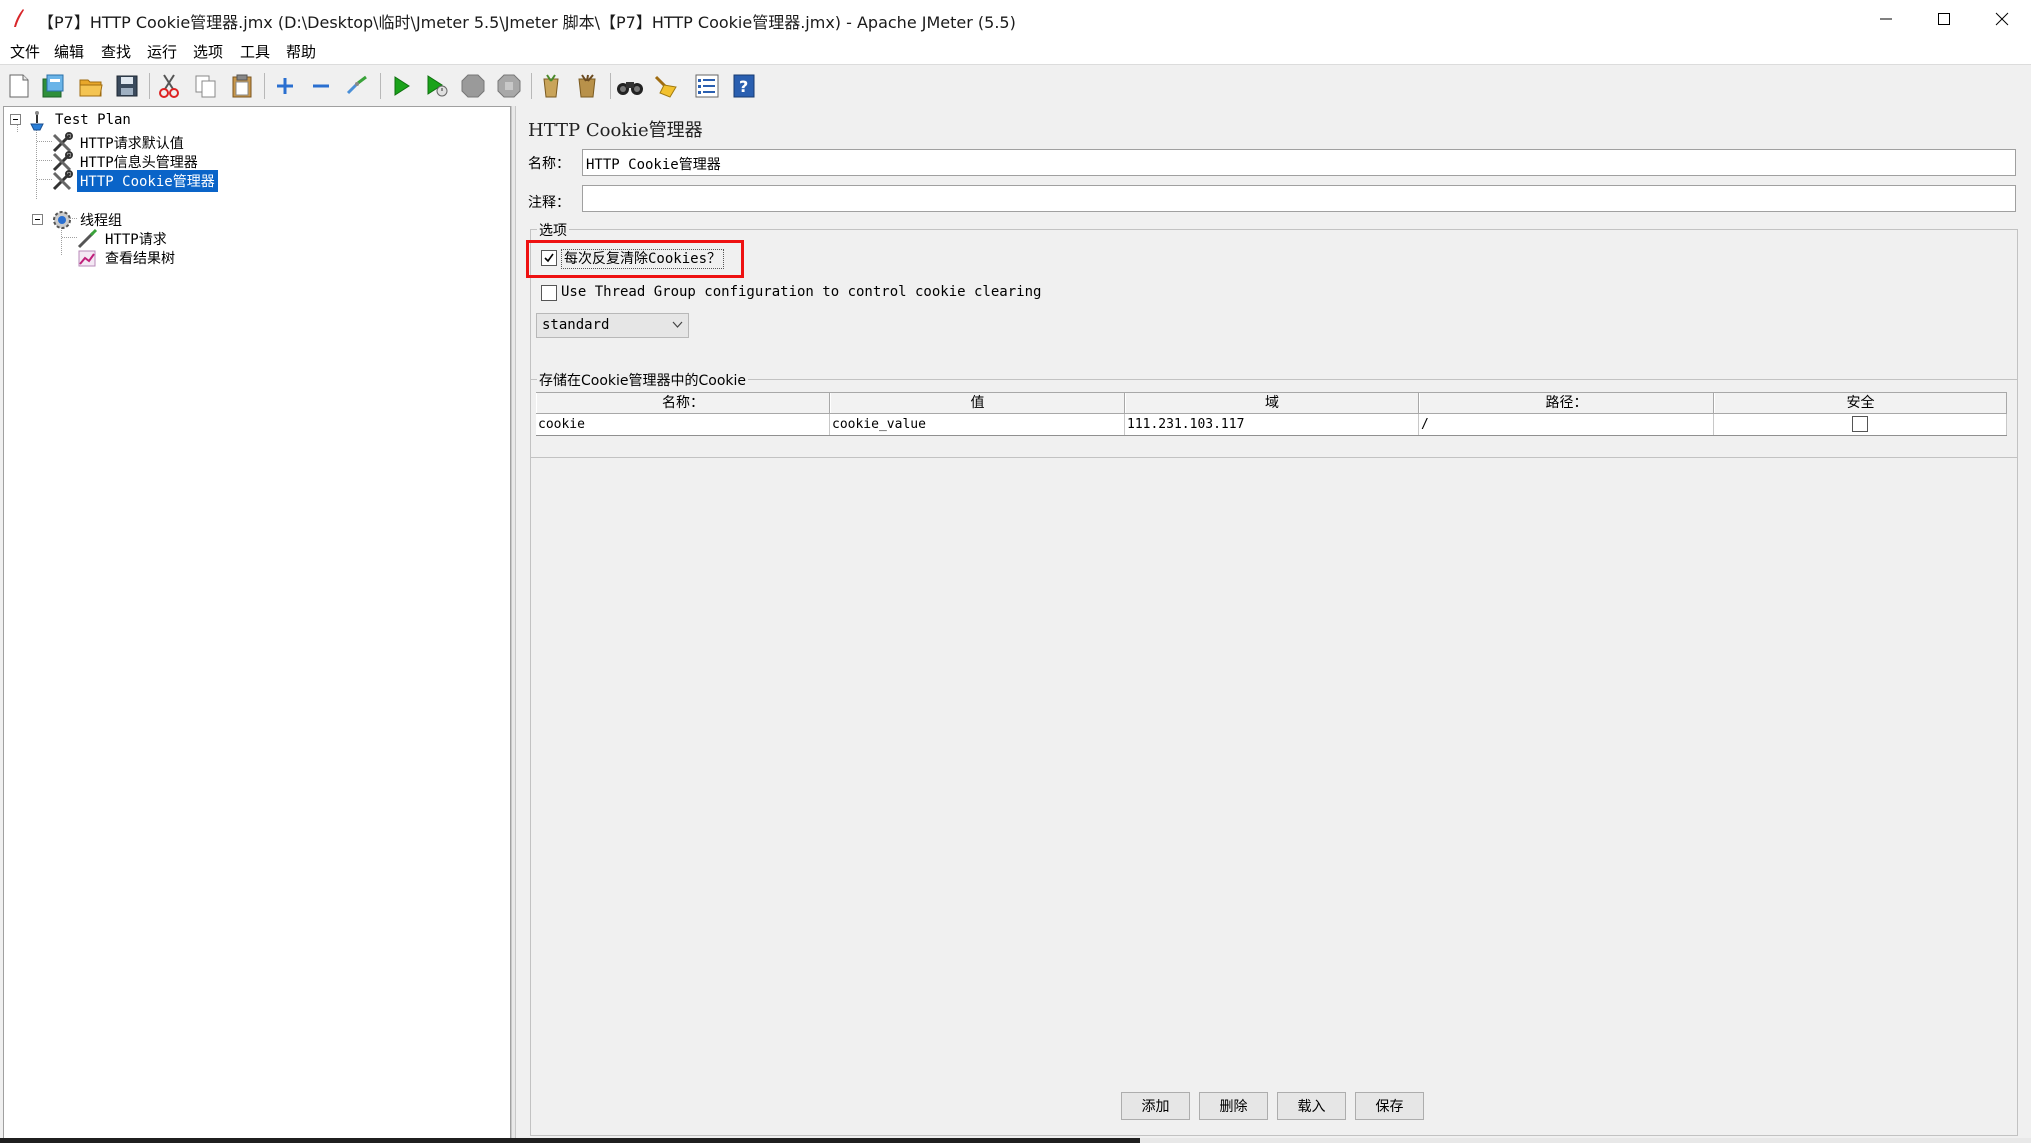  I want to click on shutdown-button, so click(509, 86).